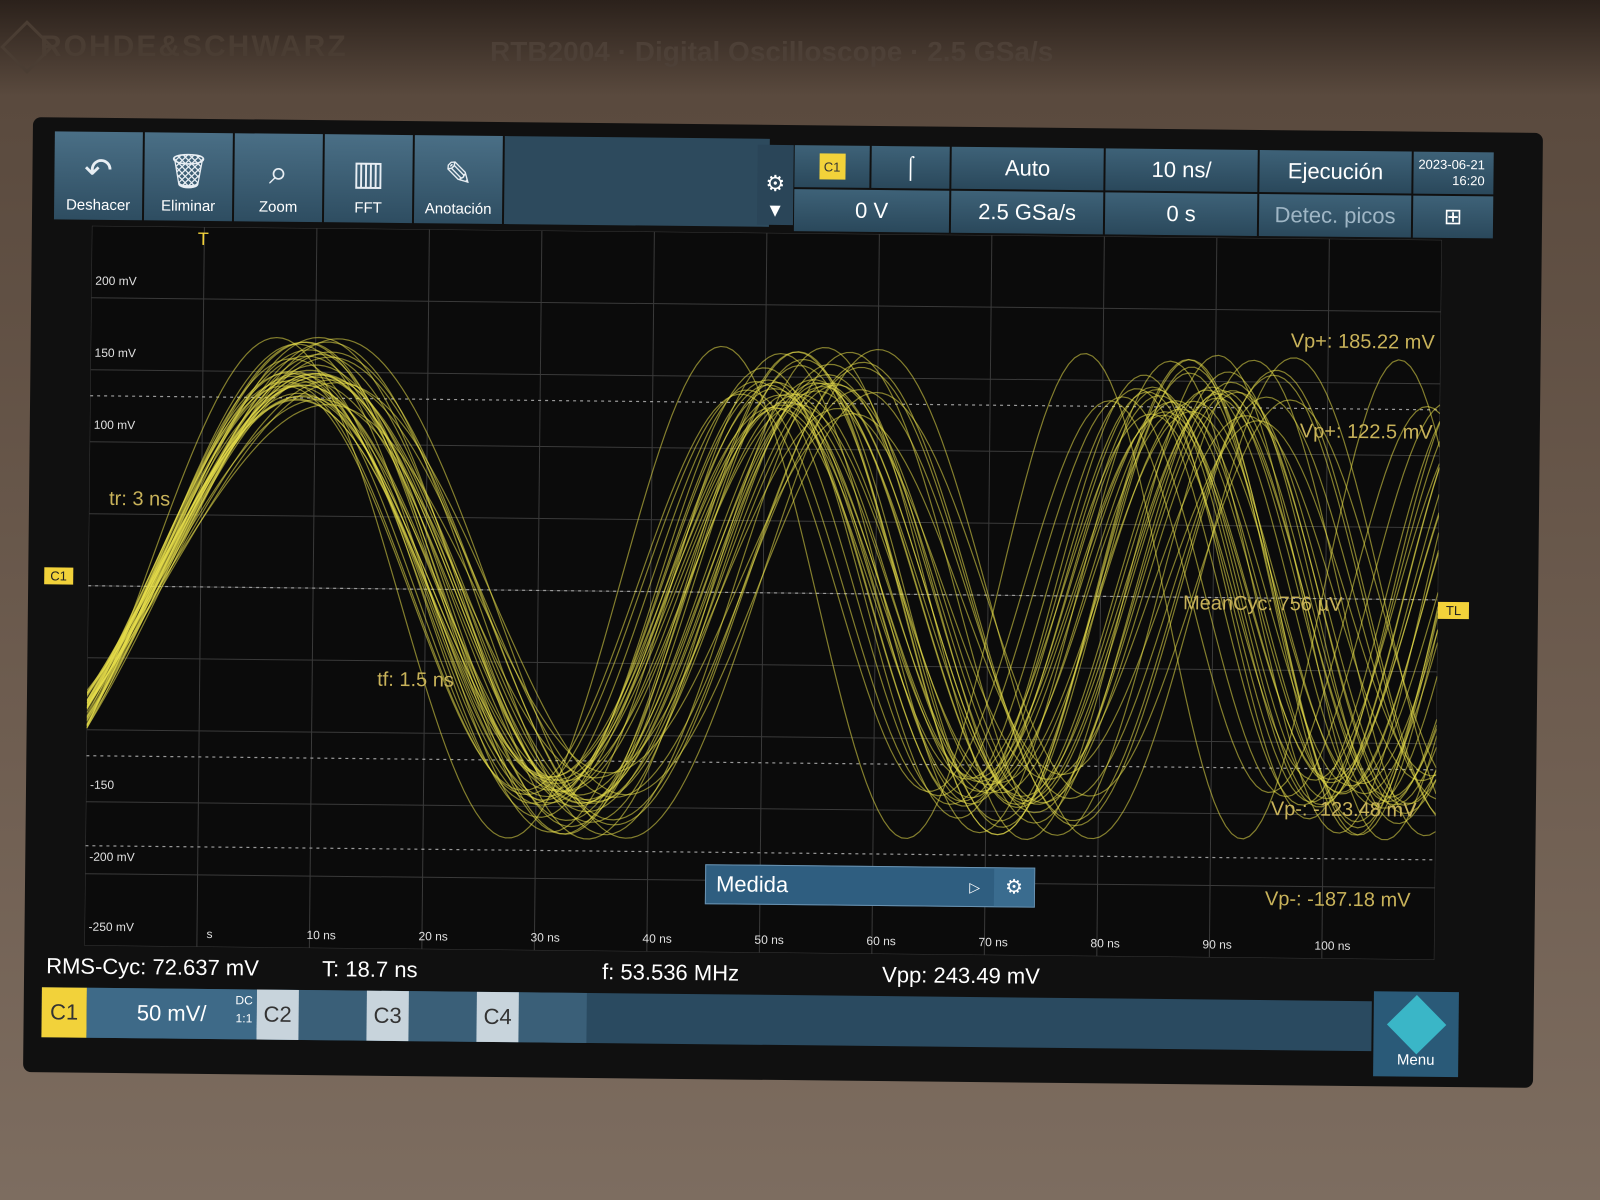  Describe the element at coordinates (98, 170) in the screenshot. I see `undo-icon: ↶` at that location.